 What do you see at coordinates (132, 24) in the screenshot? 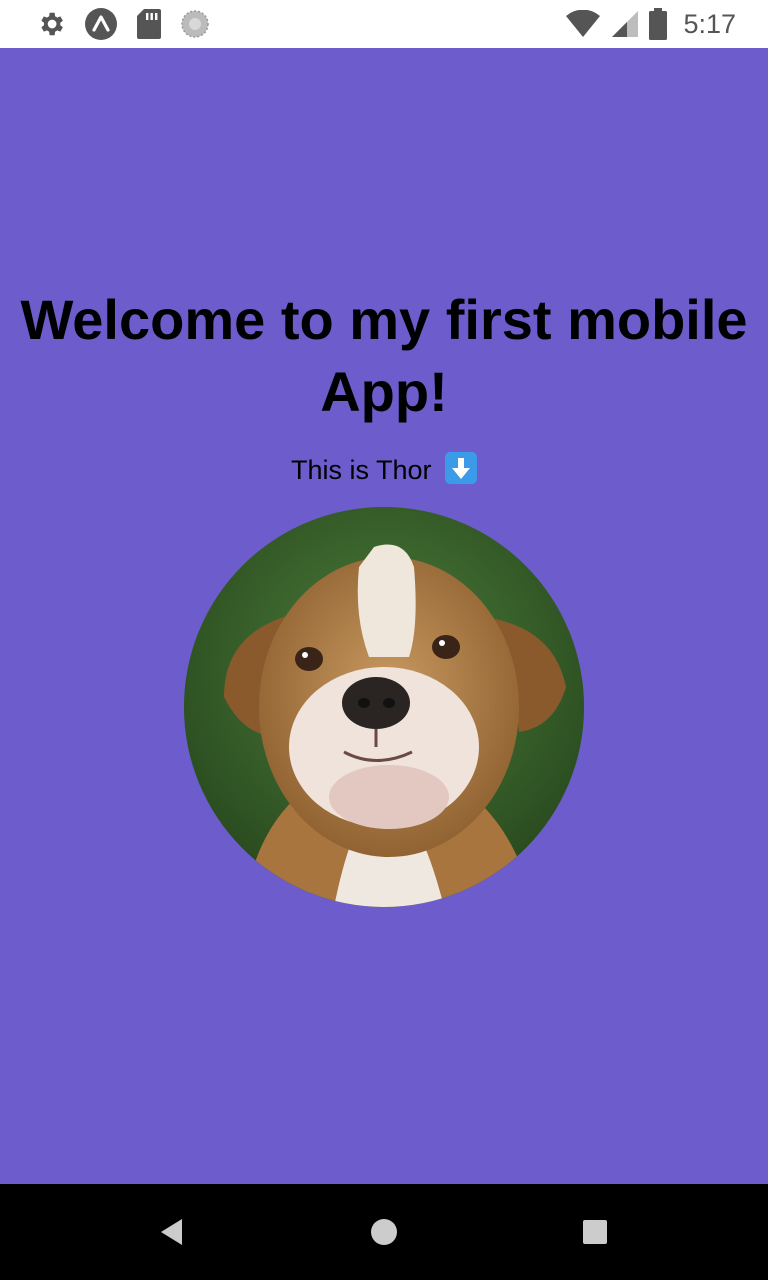
I see `status-icons-left` at bounding box center [132, 24].